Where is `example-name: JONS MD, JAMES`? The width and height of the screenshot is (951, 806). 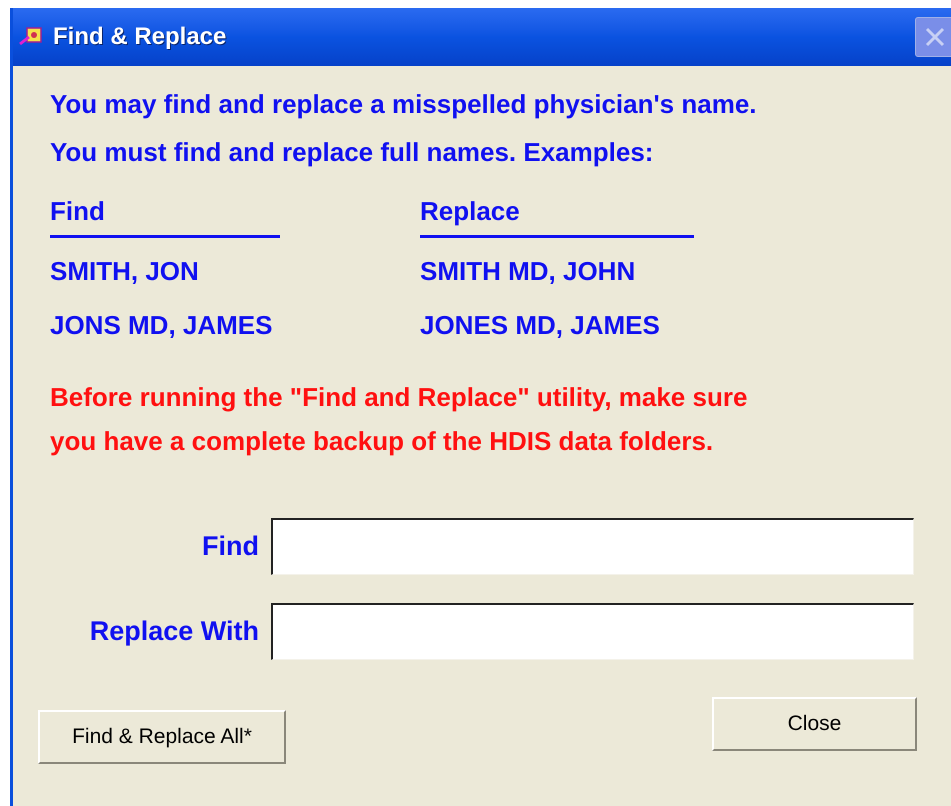
example-name: JONS MD, JAMES is located at coordinates (161, 325).